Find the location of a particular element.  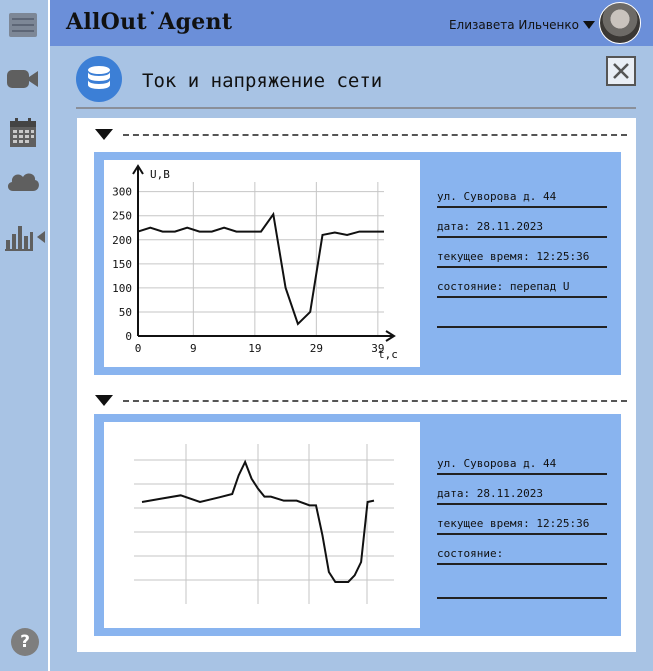

y-tick-label: 200 is located at coordinates (122, 240).